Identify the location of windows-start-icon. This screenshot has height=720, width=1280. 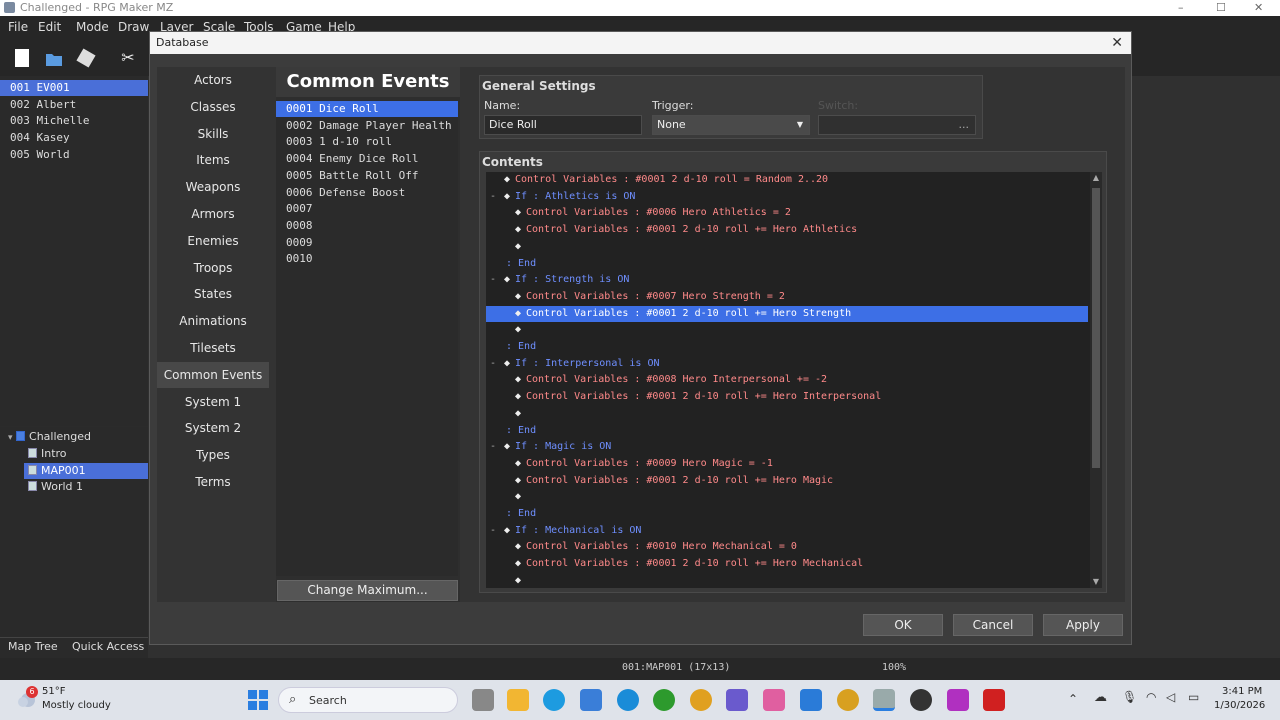
(258, 700).